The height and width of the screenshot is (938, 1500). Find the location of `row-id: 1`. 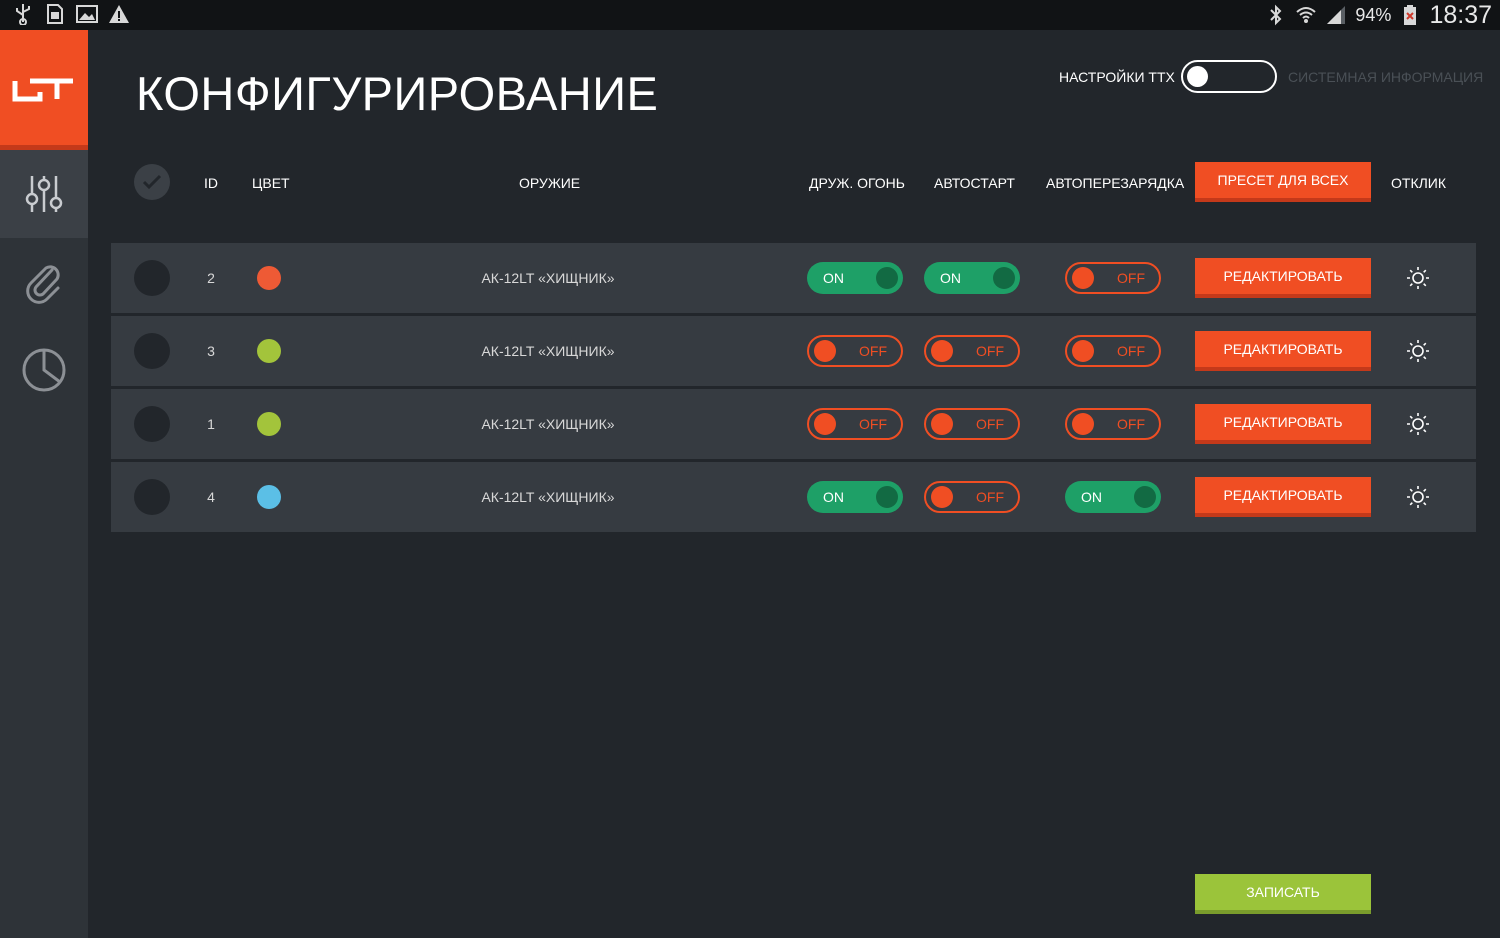

row-id: 1 is located at coordinates (211, 424).